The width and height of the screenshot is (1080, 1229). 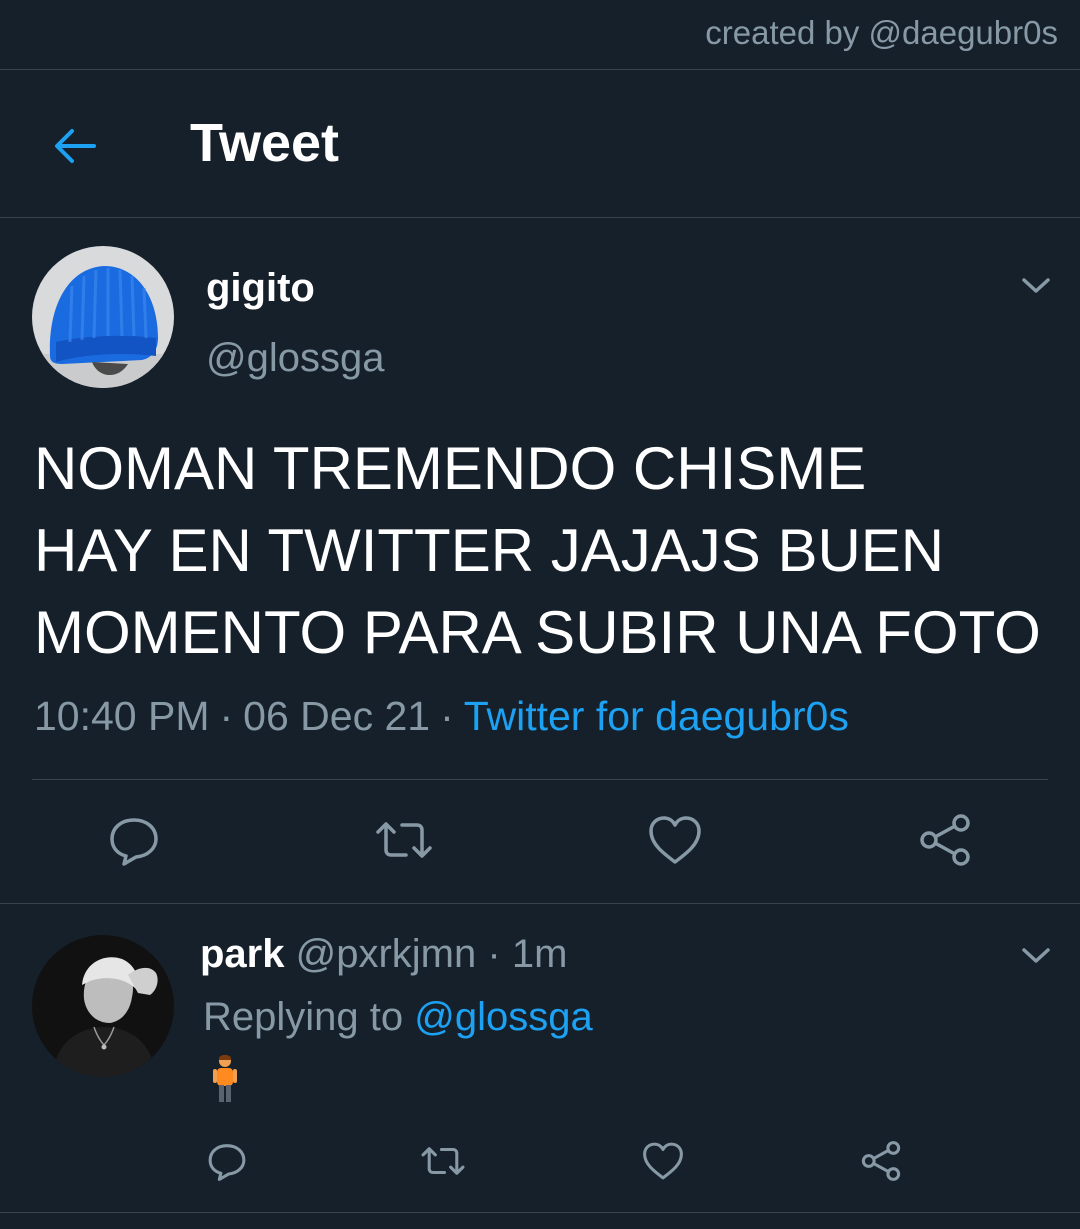 I want to click on tweet-date: 06 Dec 21, so click(x=337, y=716).